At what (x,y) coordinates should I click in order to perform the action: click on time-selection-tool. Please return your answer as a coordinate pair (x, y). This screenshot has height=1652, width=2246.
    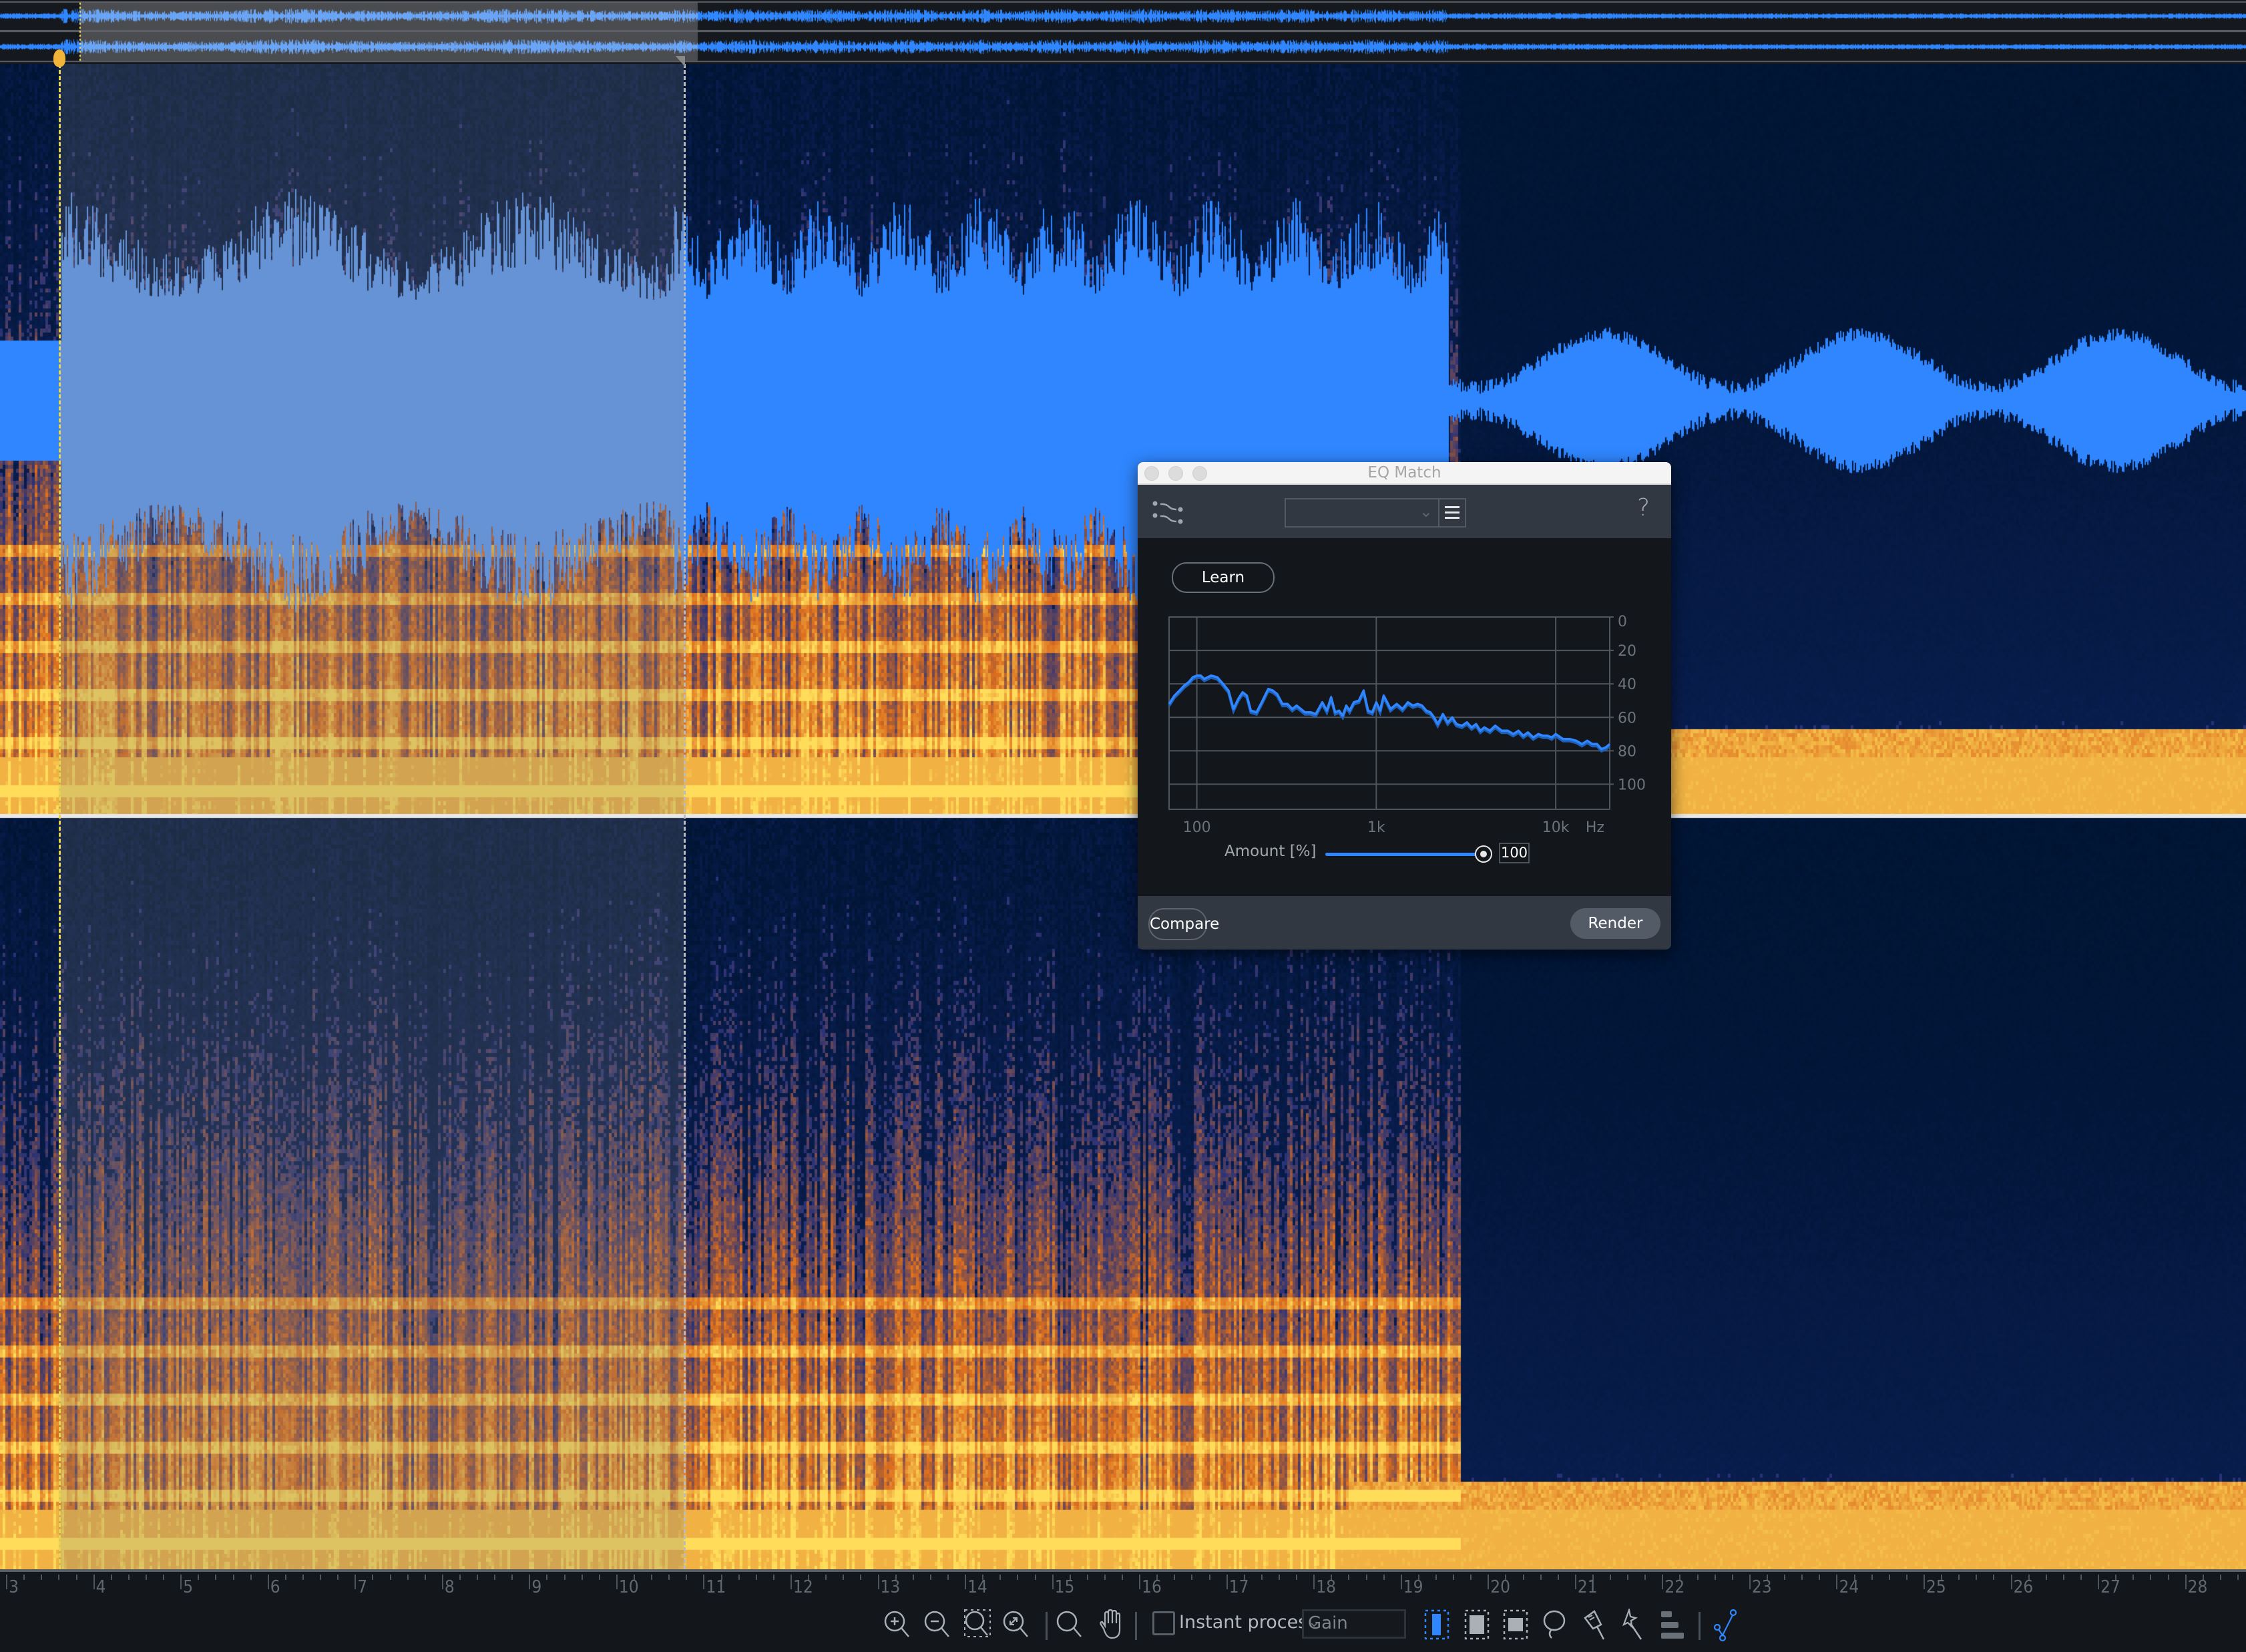
    Looking at the image, I should click on (1436, 1625).